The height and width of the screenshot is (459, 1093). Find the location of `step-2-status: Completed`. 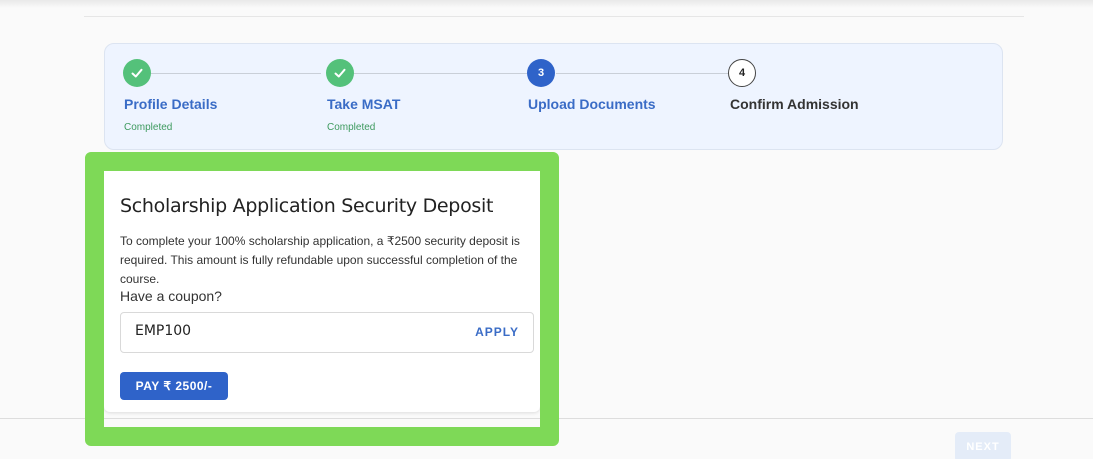

step-2-status: Completed is located at coordinates (351, 127).